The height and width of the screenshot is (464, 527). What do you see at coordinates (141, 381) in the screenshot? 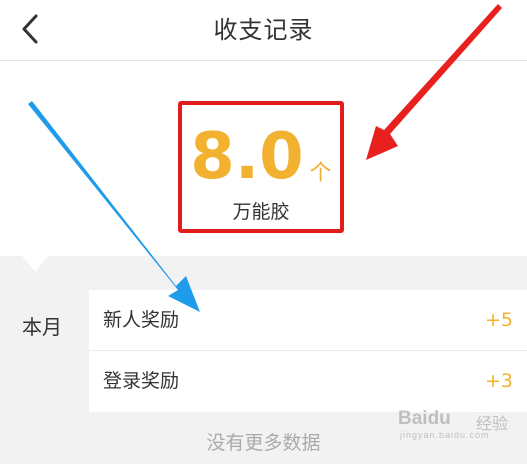
I see `record-name: 登录奖励` at bounding box center [141, 381].